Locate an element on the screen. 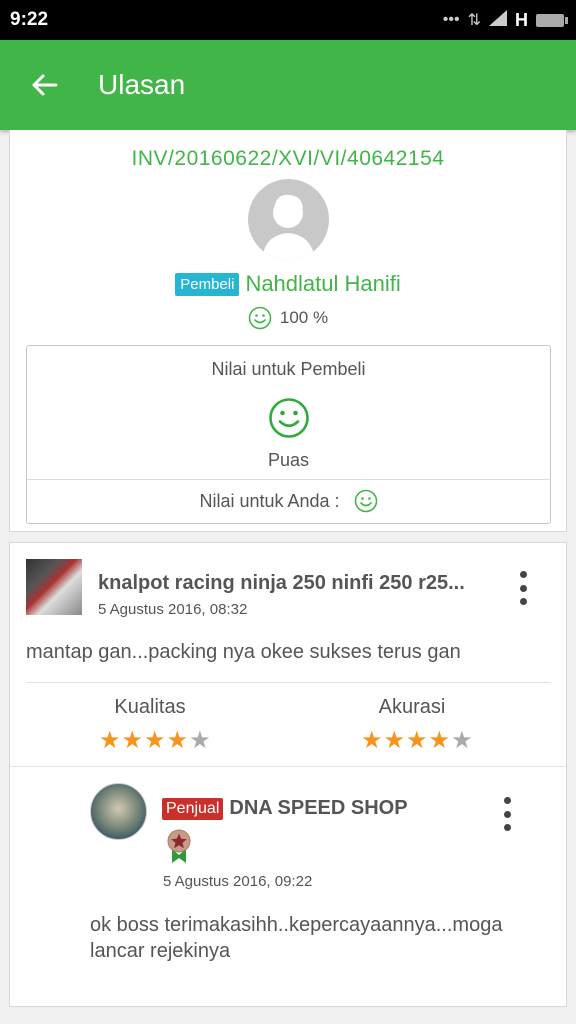 This screenshot has width=576, height=1024. kualitas-stars: ★ ★ ★ ★ ★ is located at coordinates (155, 741).